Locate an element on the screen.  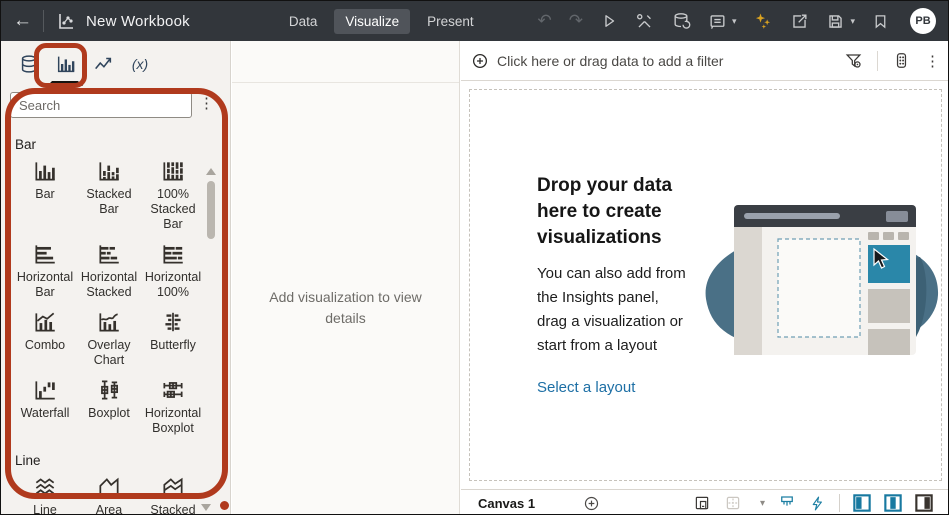
canvas-tab: Canvas 1 is located at coordinates (506, 503).